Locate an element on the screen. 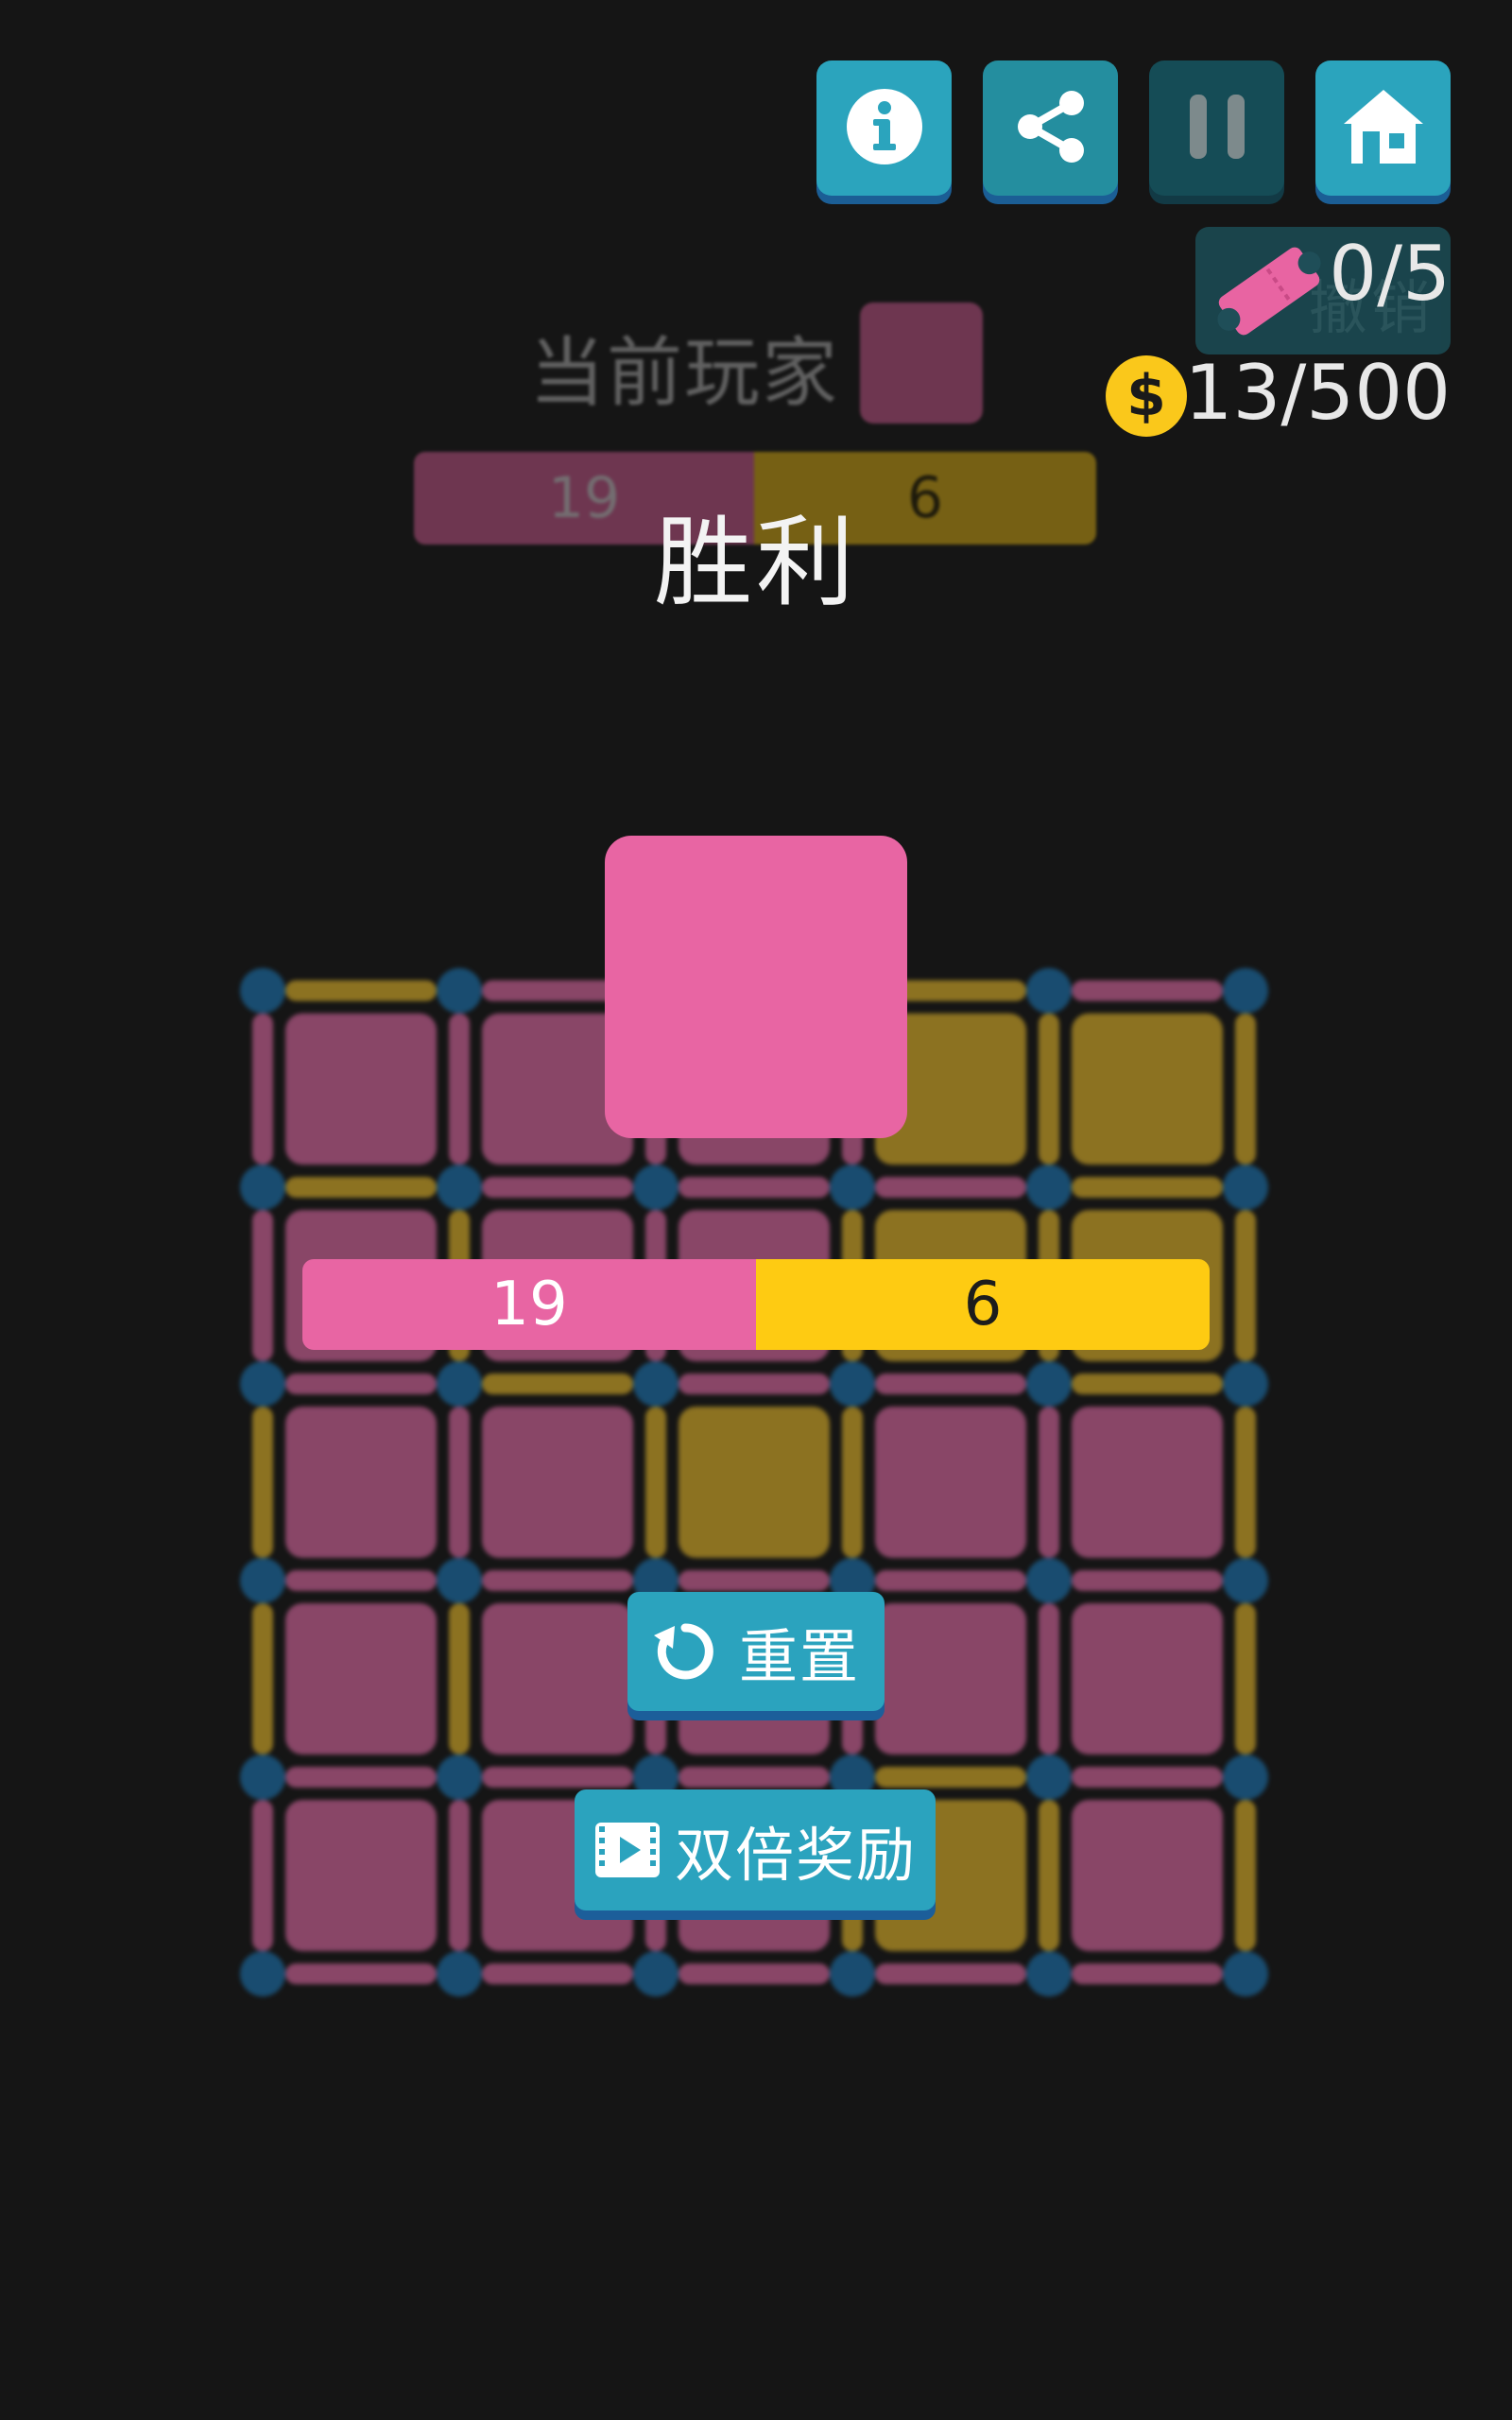  reset-icon is located at coordinates (685, 1651).